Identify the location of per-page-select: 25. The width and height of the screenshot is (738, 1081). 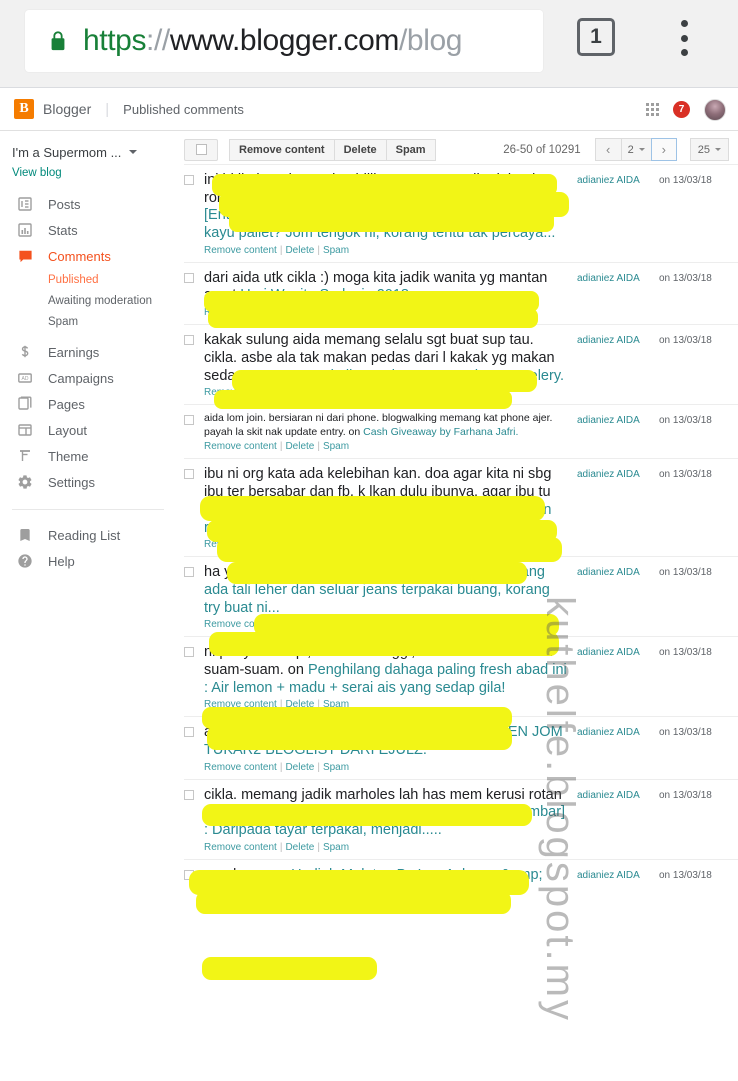
(709, 149).